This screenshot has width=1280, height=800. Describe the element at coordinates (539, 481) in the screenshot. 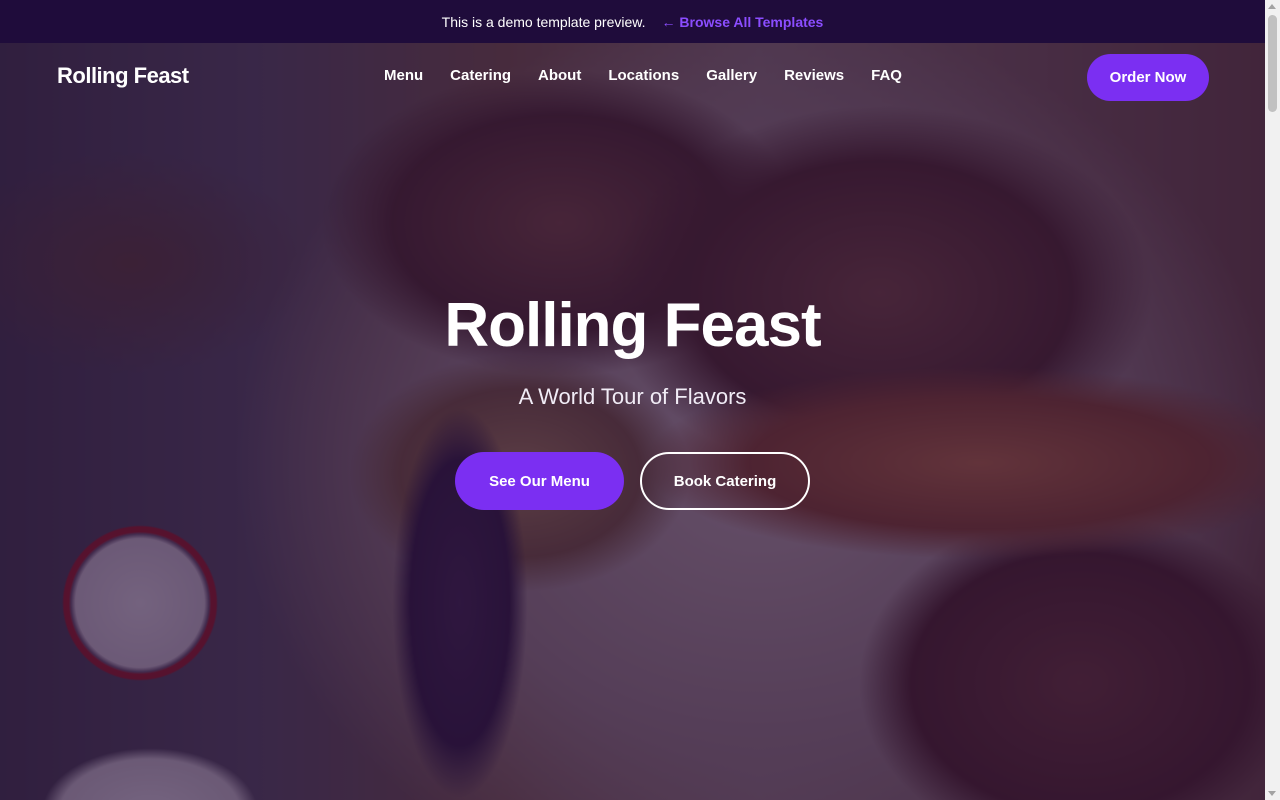

I see `see-menu-button: See Our Menu` at that location.